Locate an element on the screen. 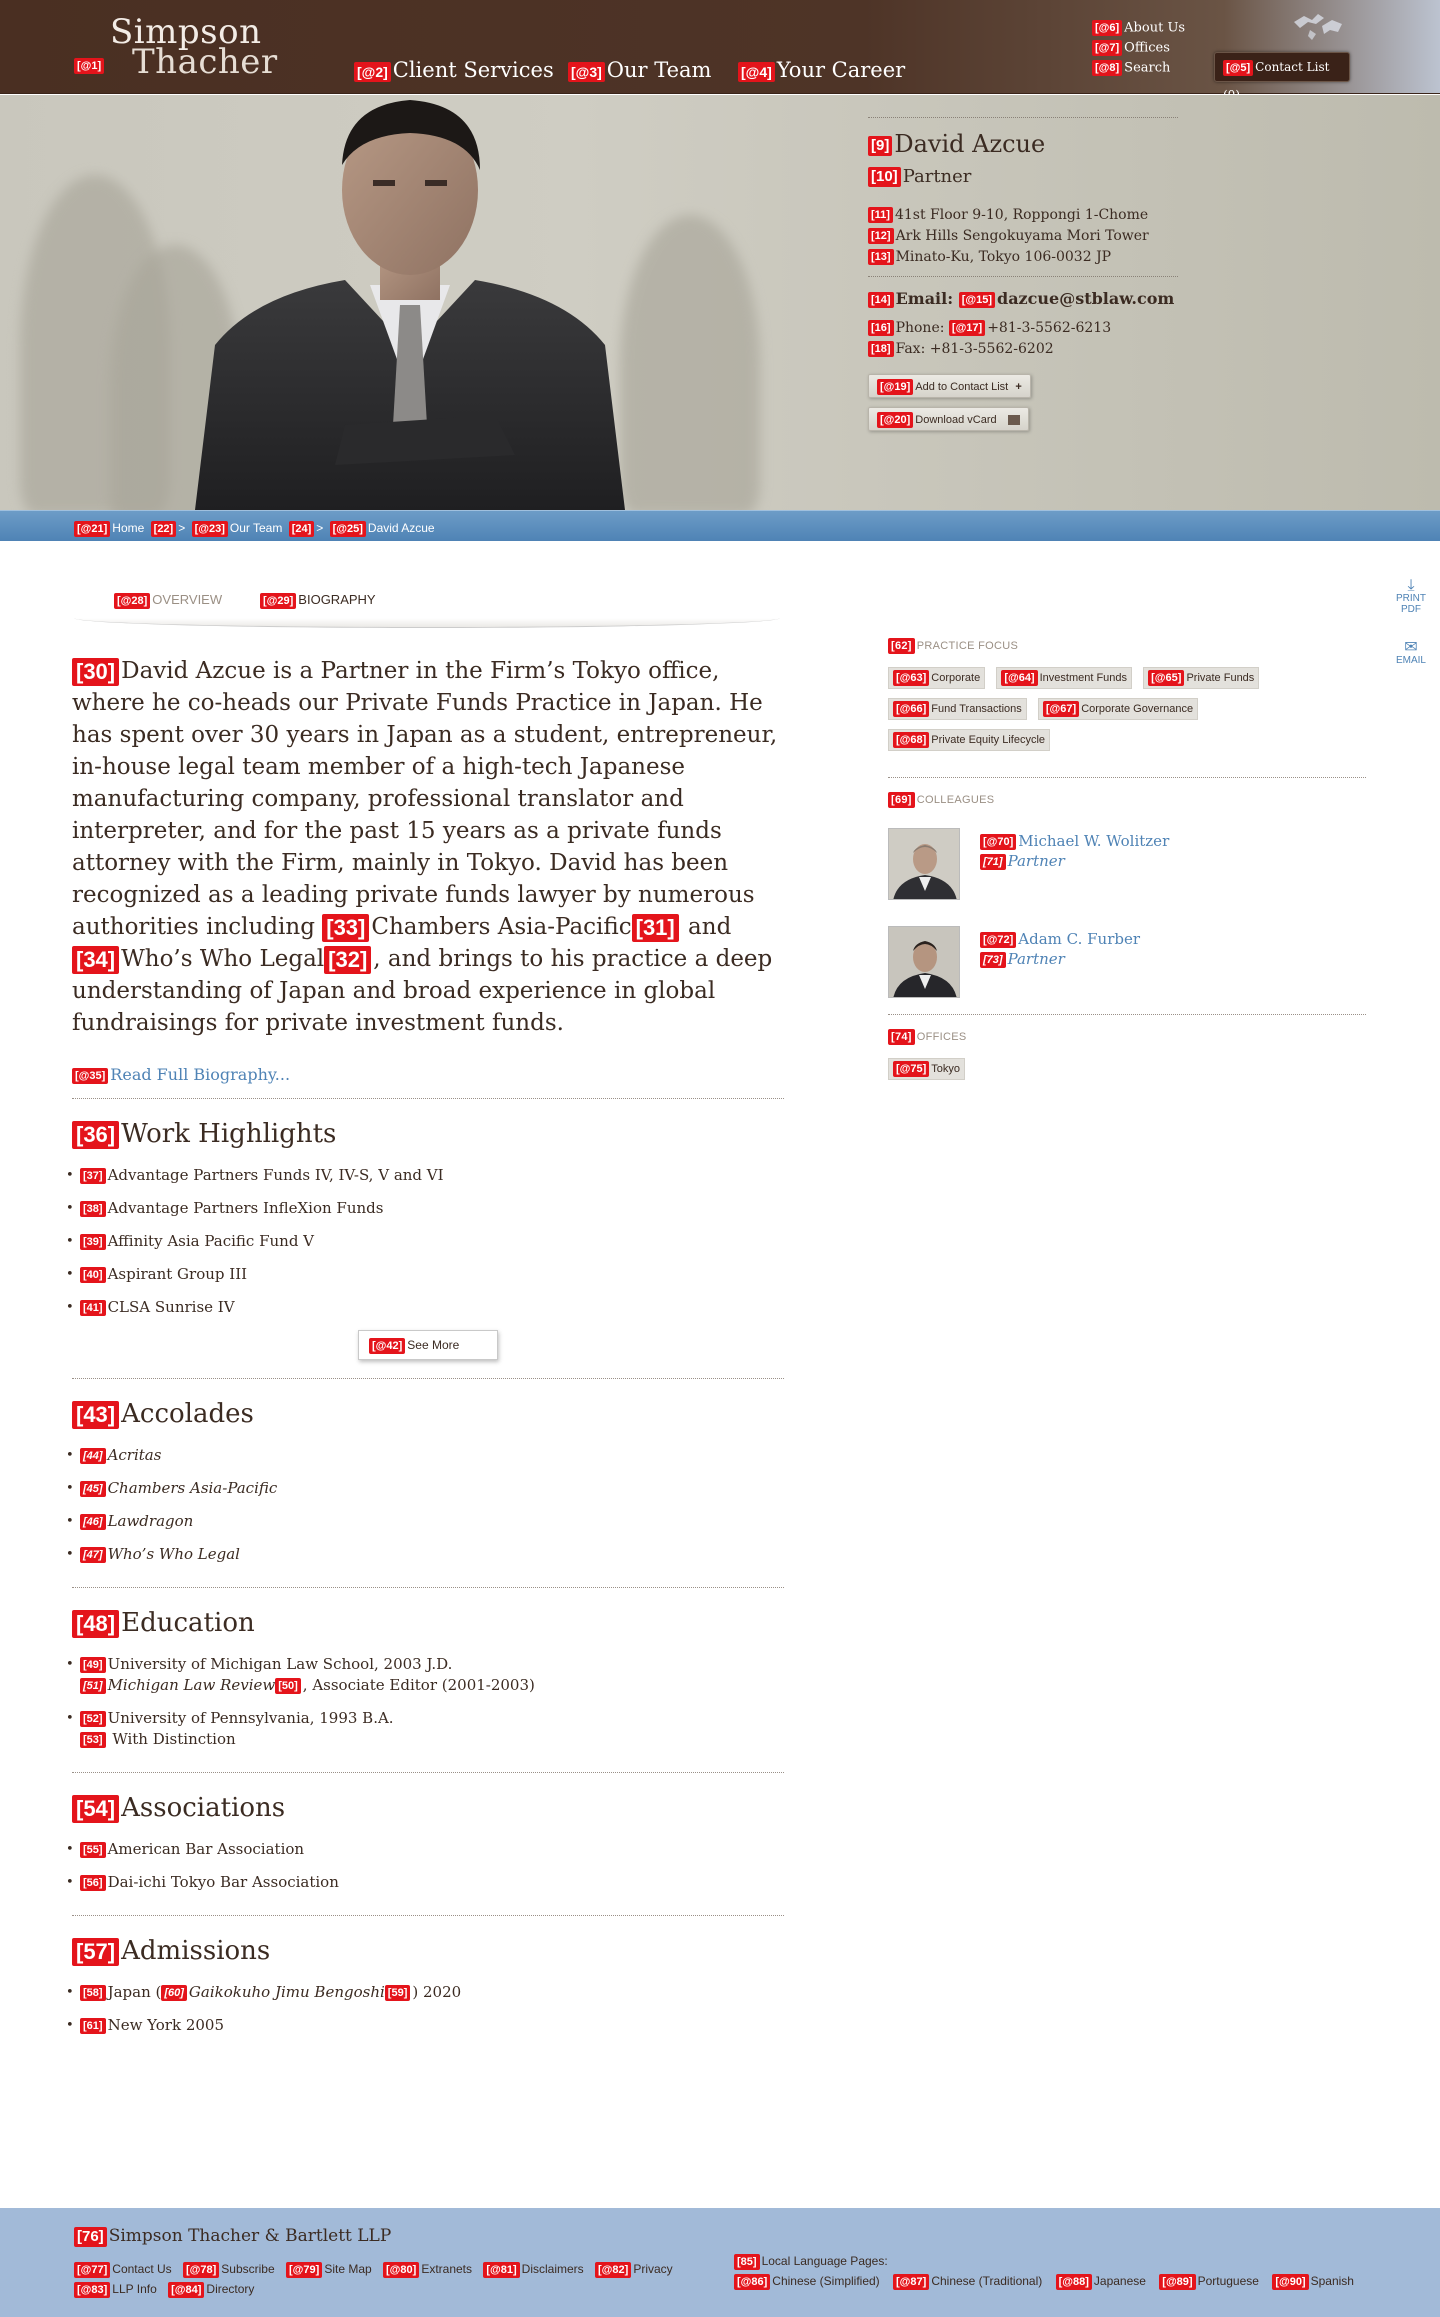 This screenshot has height=2317, width=1440. section-title: [43] Accolades is located at coordinates (428, 1414).